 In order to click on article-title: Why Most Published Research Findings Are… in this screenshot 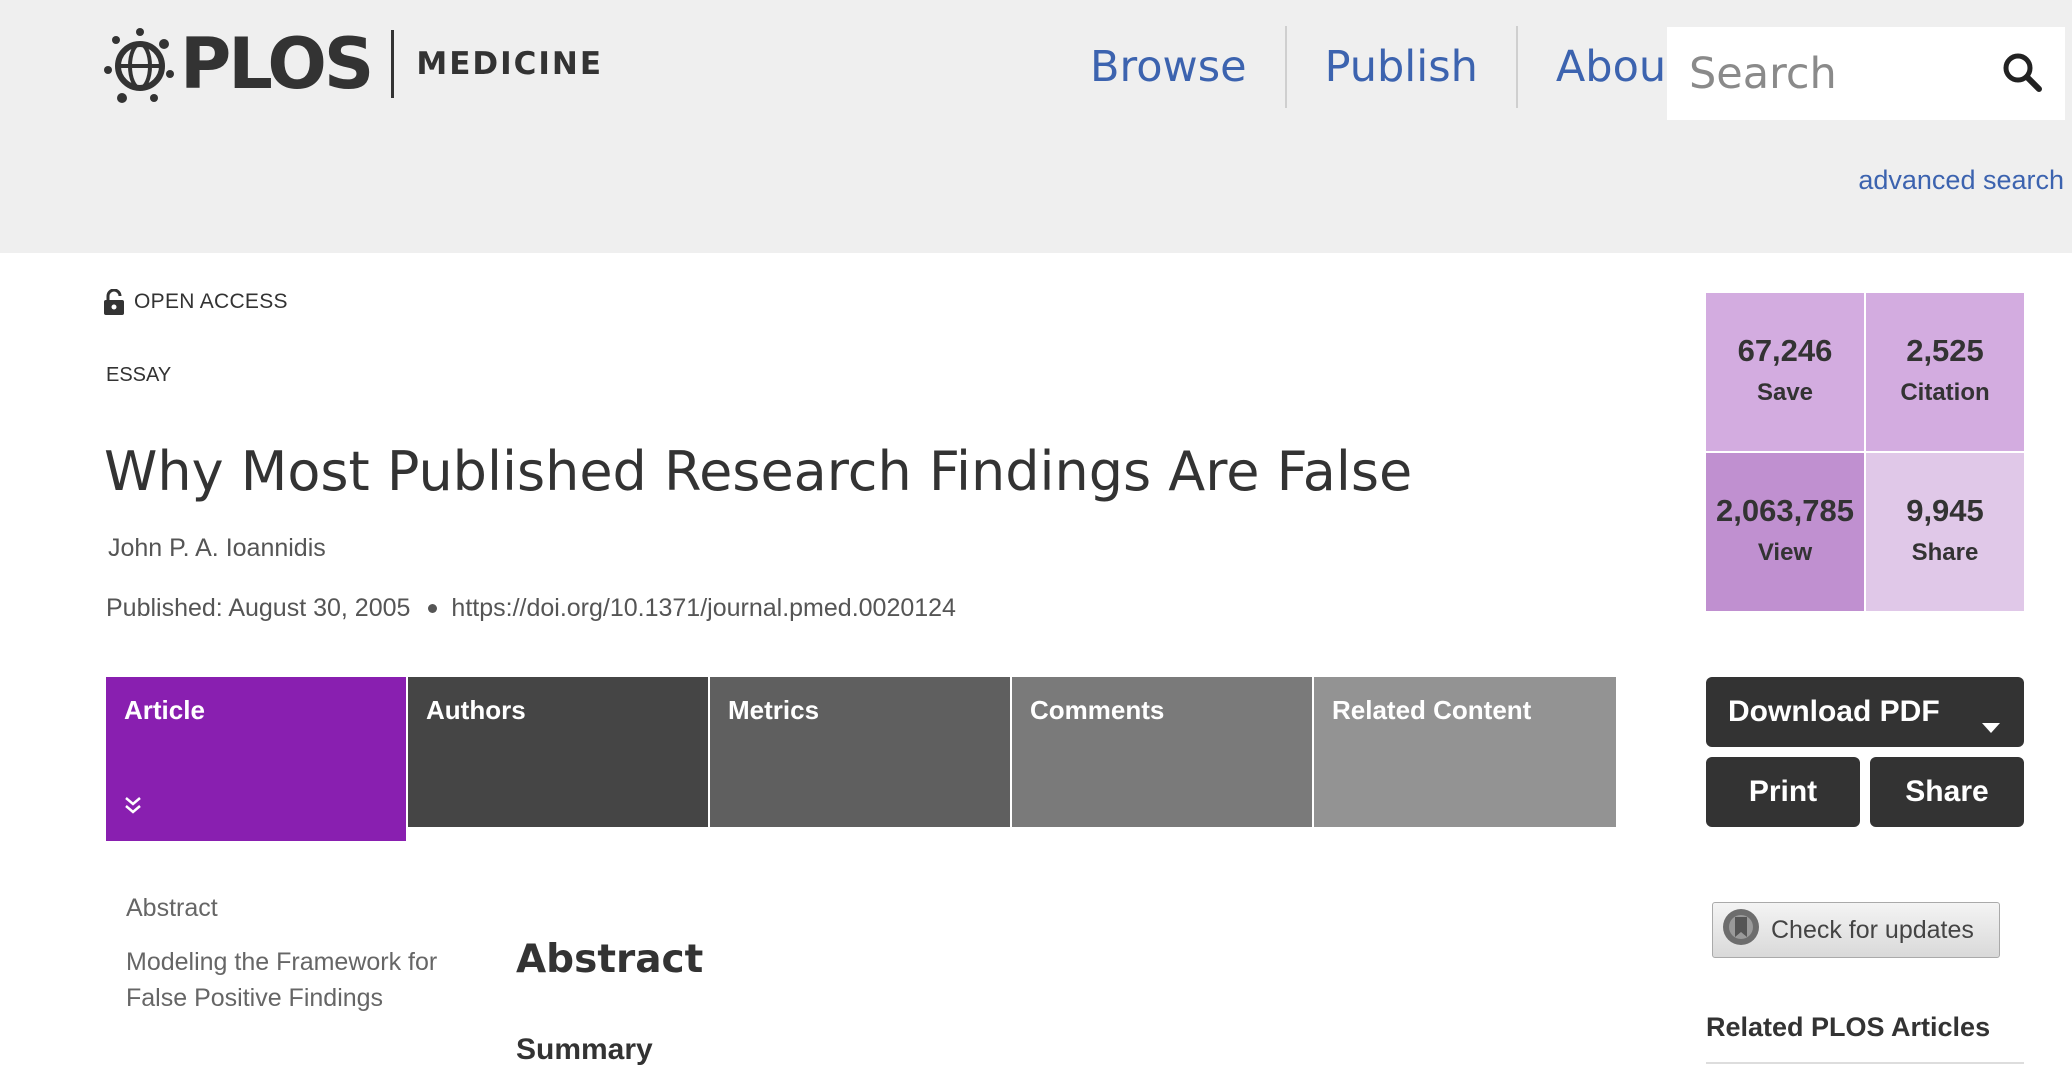, I will do `click(758, 471)`.